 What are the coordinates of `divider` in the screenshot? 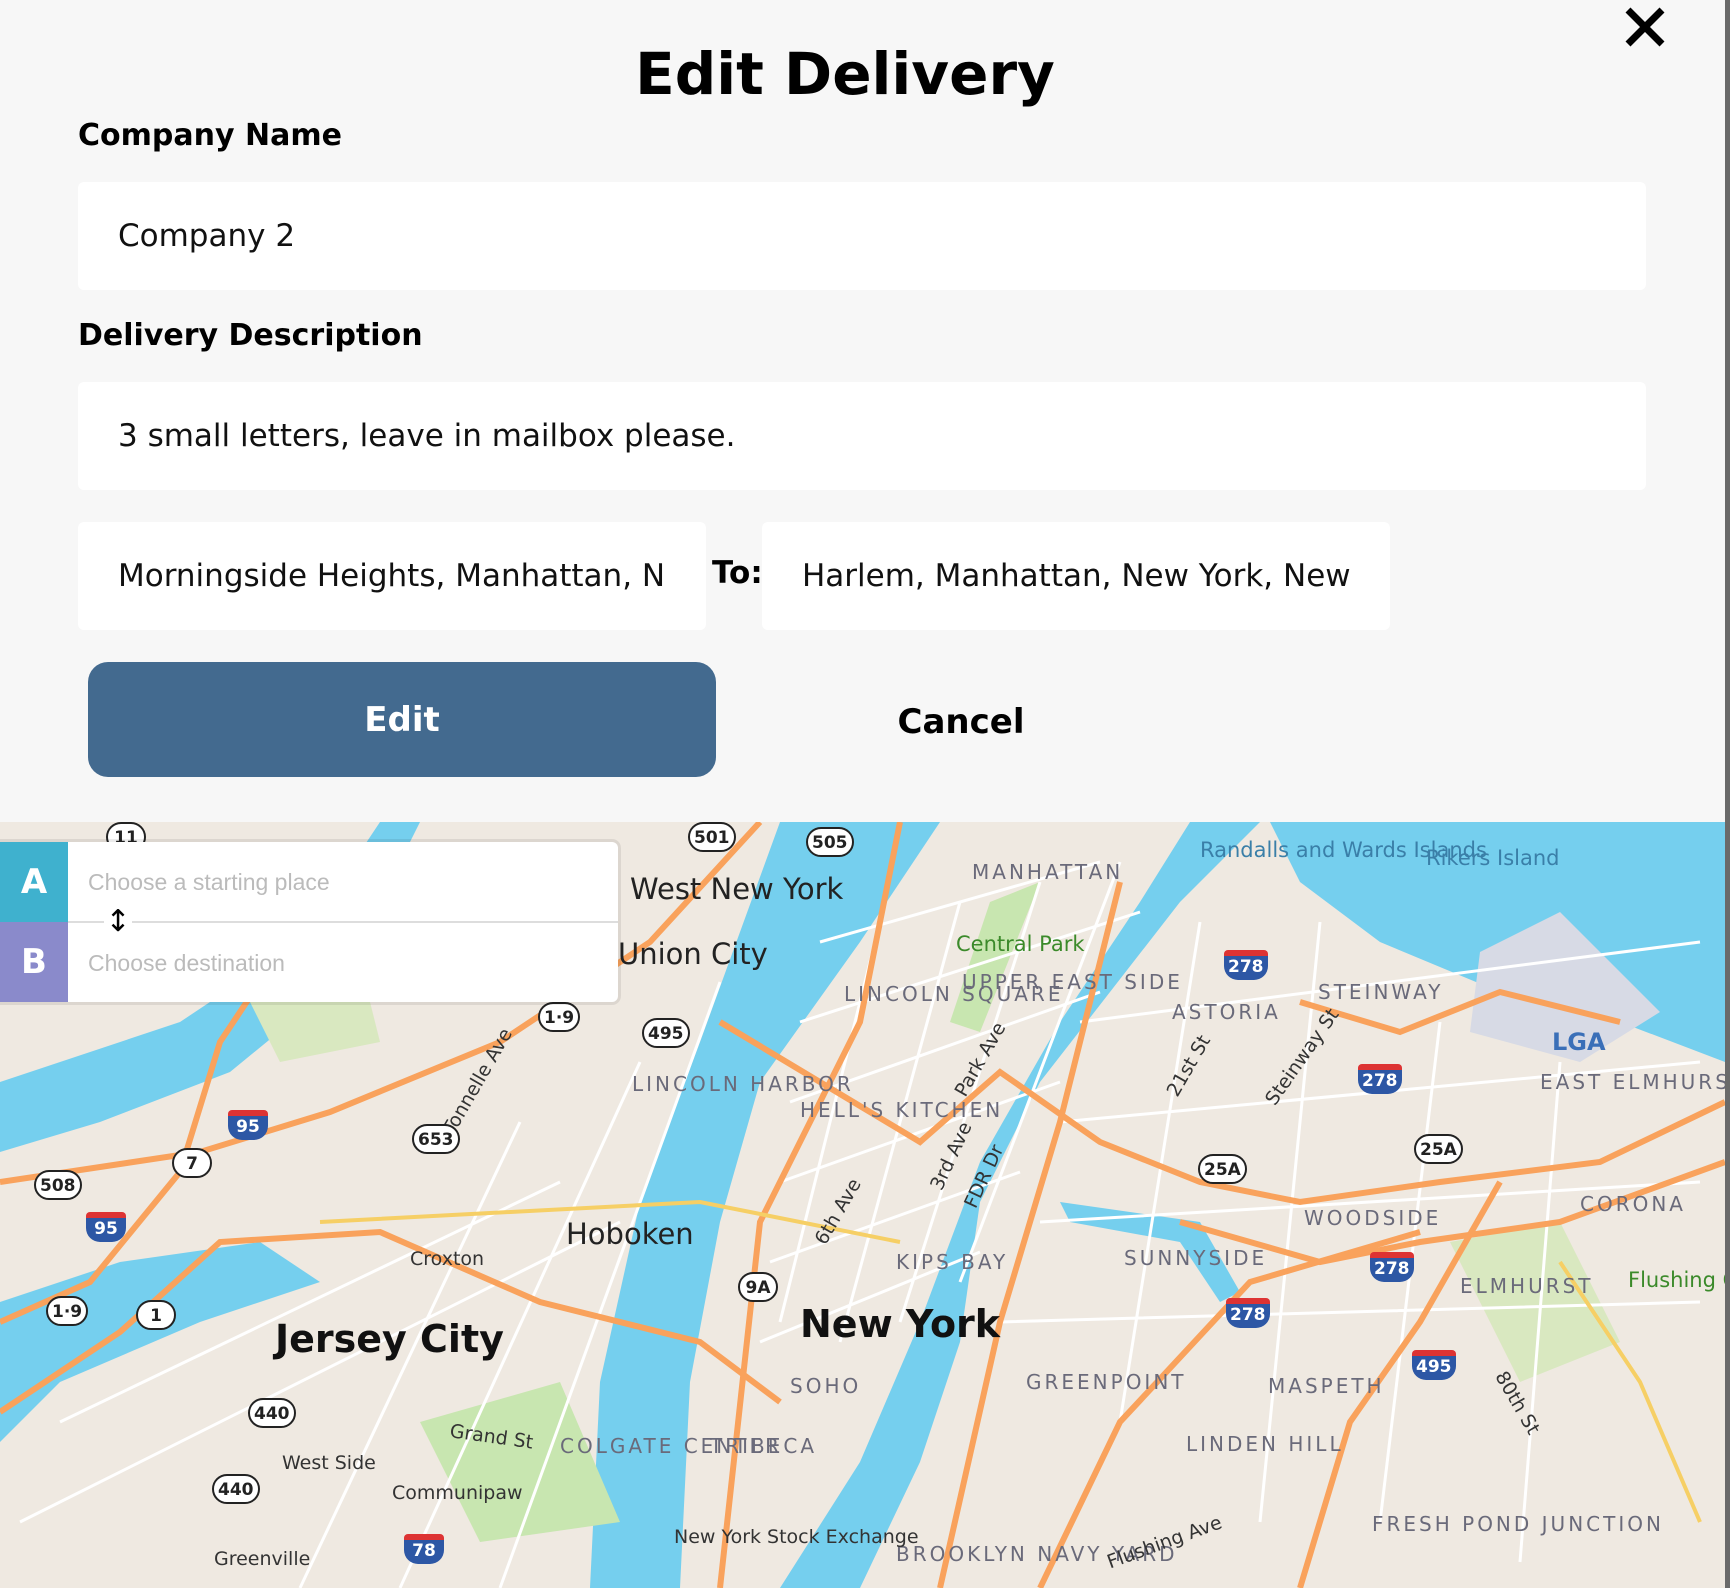 It's located at (343, 922).